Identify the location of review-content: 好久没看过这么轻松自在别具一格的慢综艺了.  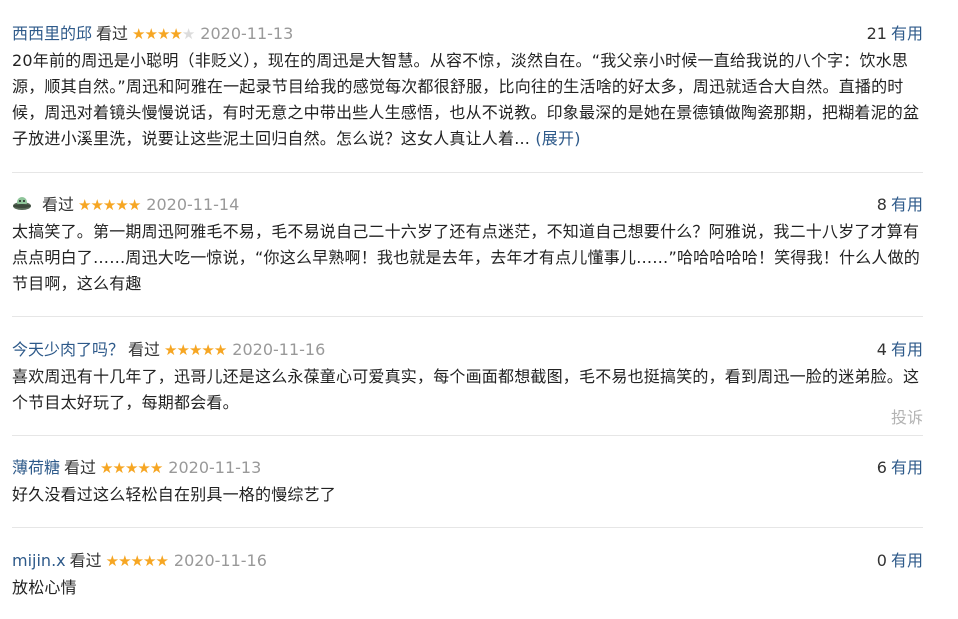
(467, 495).